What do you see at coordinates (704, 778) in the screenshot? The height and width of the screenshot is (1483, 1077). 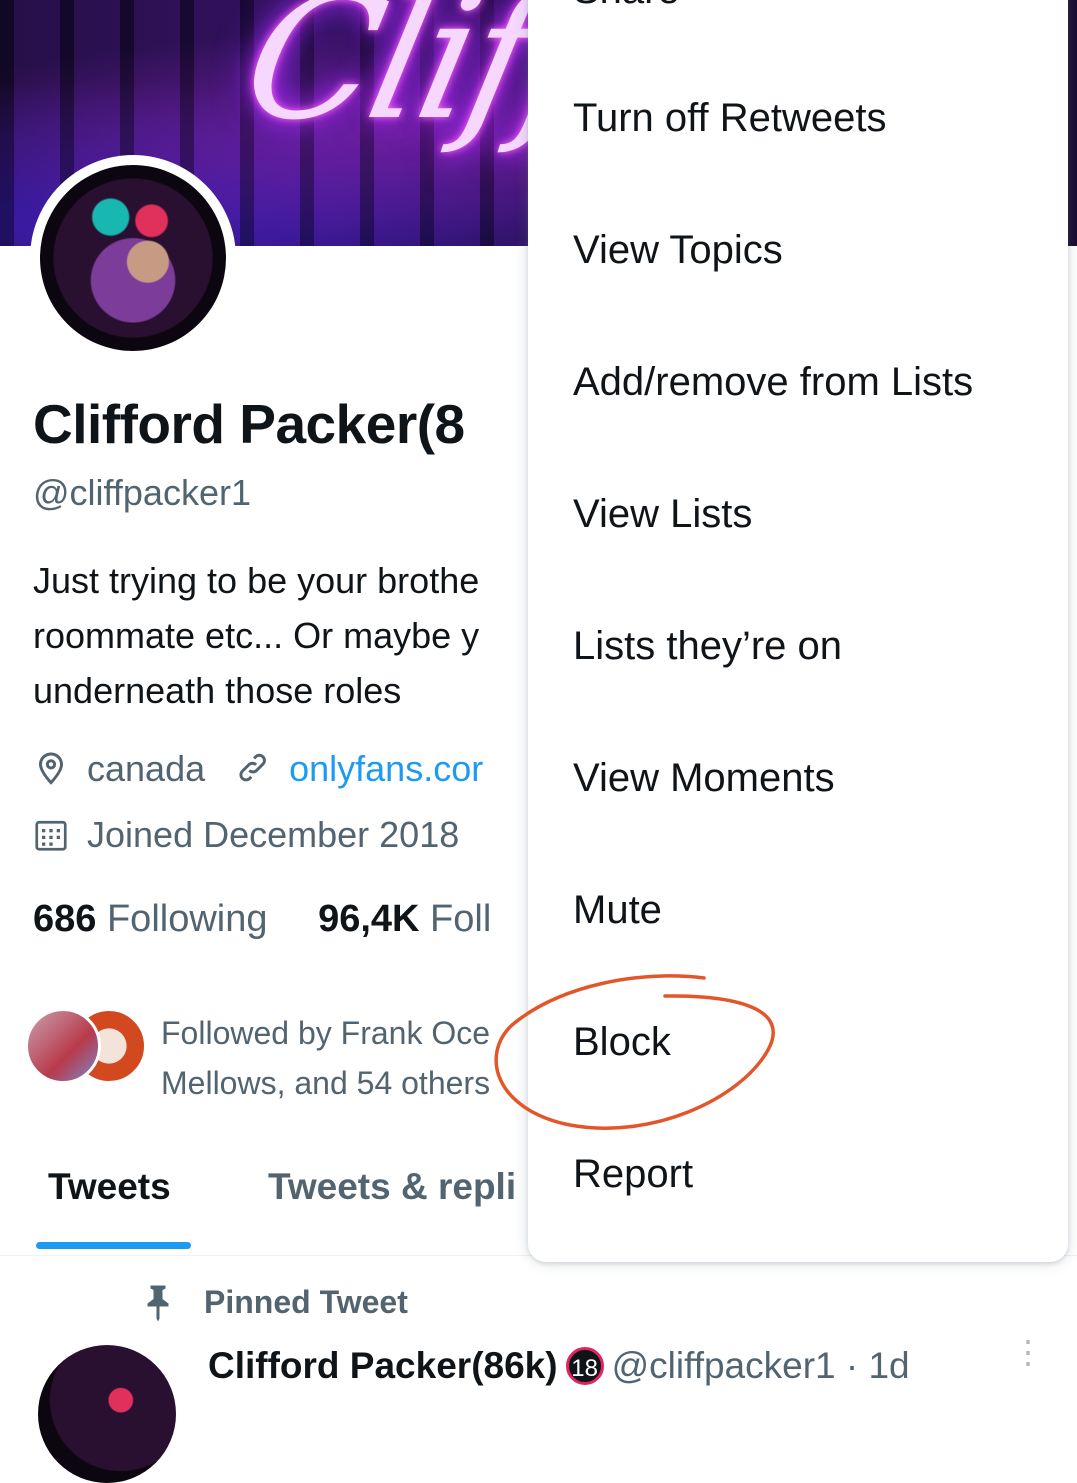 I see `menu-item-view-moments: View Moments` at bounding box center [704, 778].